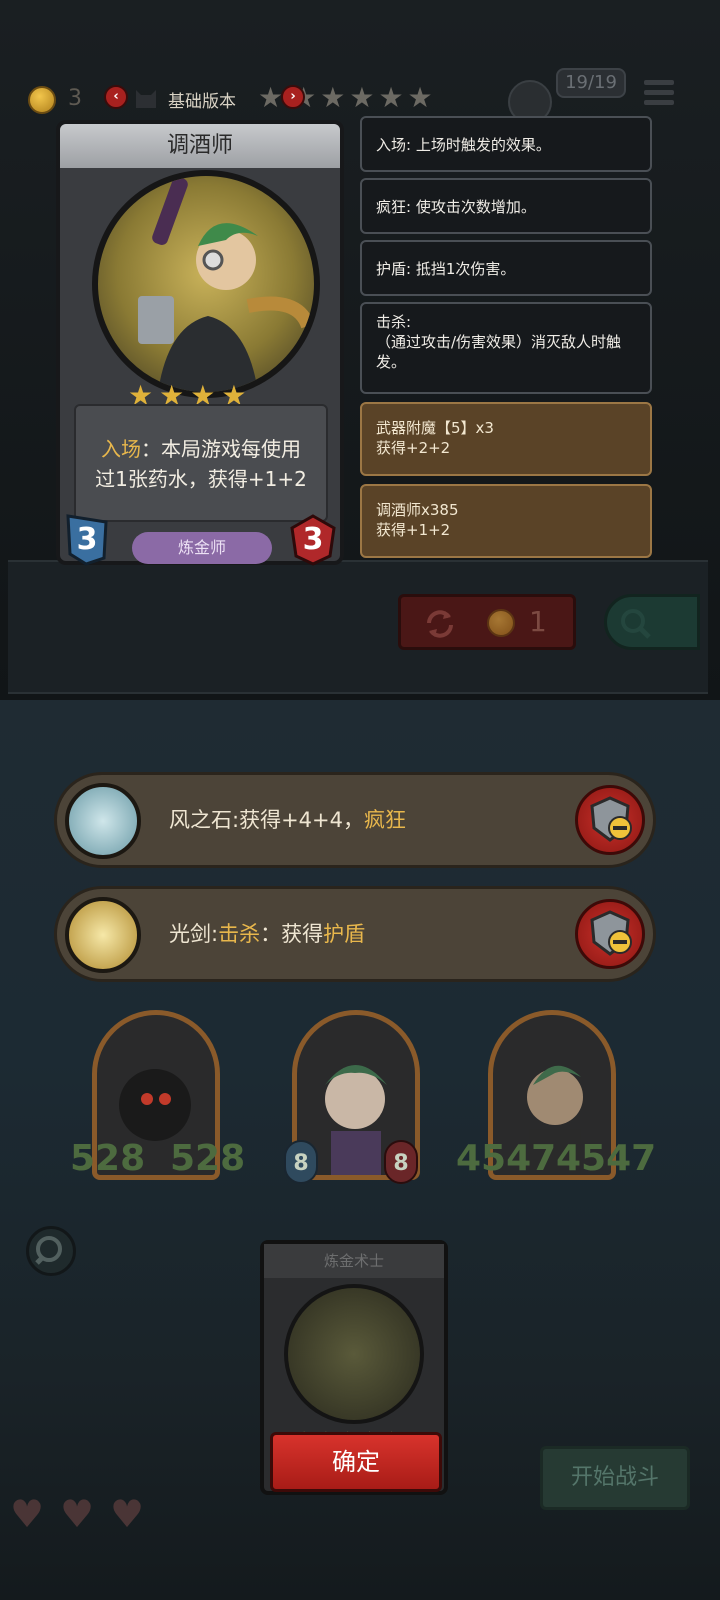 The image size is (720, 1600). What do you see at coordinates (354, 1261) in the screenshot?
I see `mini-card-title: 炼金术士` at bounding box center [354, 1261].